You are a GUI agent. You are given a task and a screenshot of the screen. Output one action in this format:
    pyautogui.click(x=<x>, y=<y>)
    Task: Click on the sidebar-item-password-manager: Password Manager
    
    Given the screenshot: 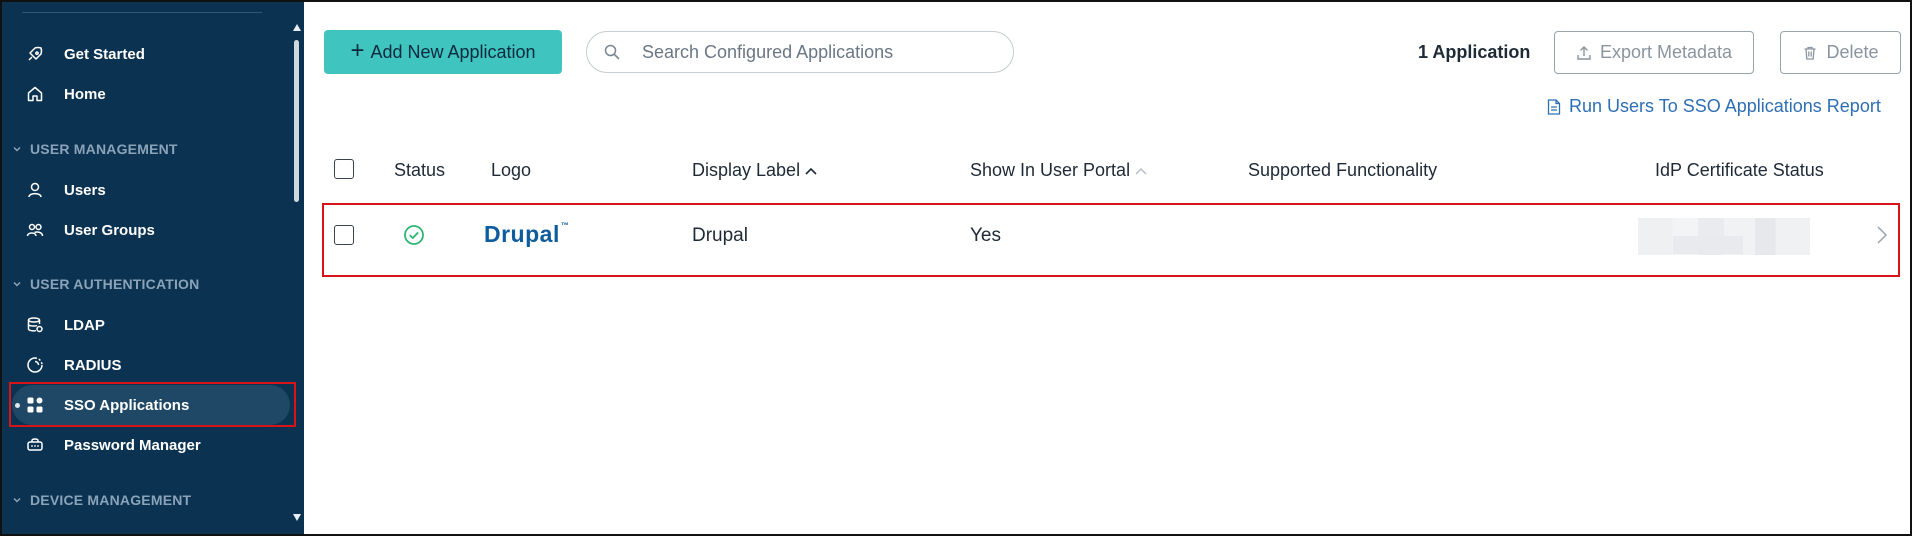 What is the action you would take?
    pyautogui.click(x=151, y=445)
    